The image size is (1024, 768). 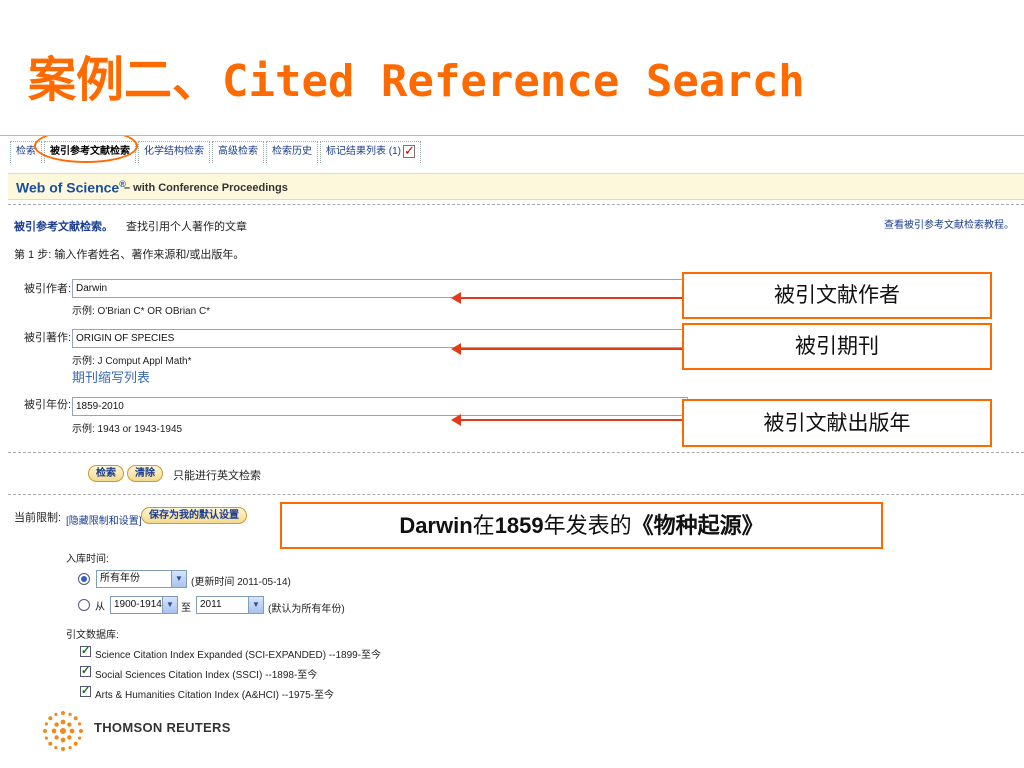 What do you see at coordinates (837, 295) in the screenshot?
I see `callout-author: 被引文献作者` at bounding box center [837, 295].